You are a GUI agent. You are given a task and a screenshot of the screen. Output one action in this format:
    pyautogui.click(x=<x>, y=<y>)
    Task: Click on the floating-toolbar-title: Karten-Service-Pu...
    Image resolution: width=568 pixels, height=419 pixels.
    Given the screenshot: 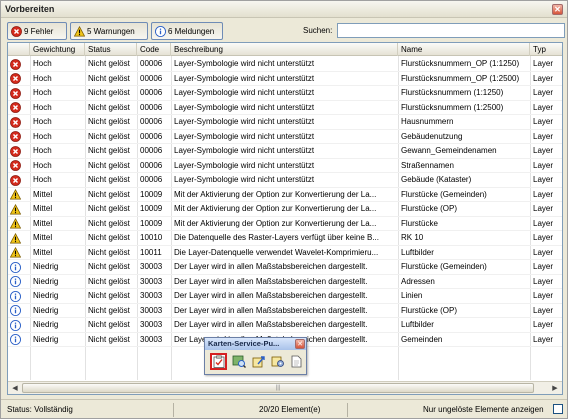 What is the action you would take?
    pyautogui.click(x=255, y=344)
    